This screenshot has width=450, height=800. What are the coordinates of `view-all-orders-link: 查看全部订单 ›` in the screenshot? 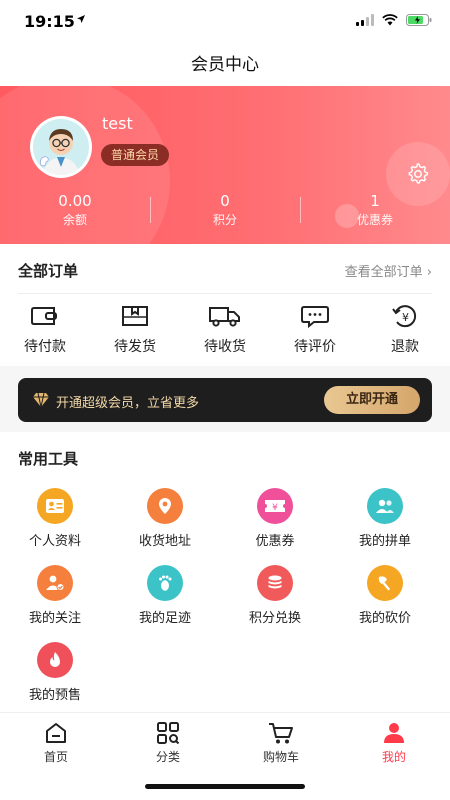 It's located at (388, 270).